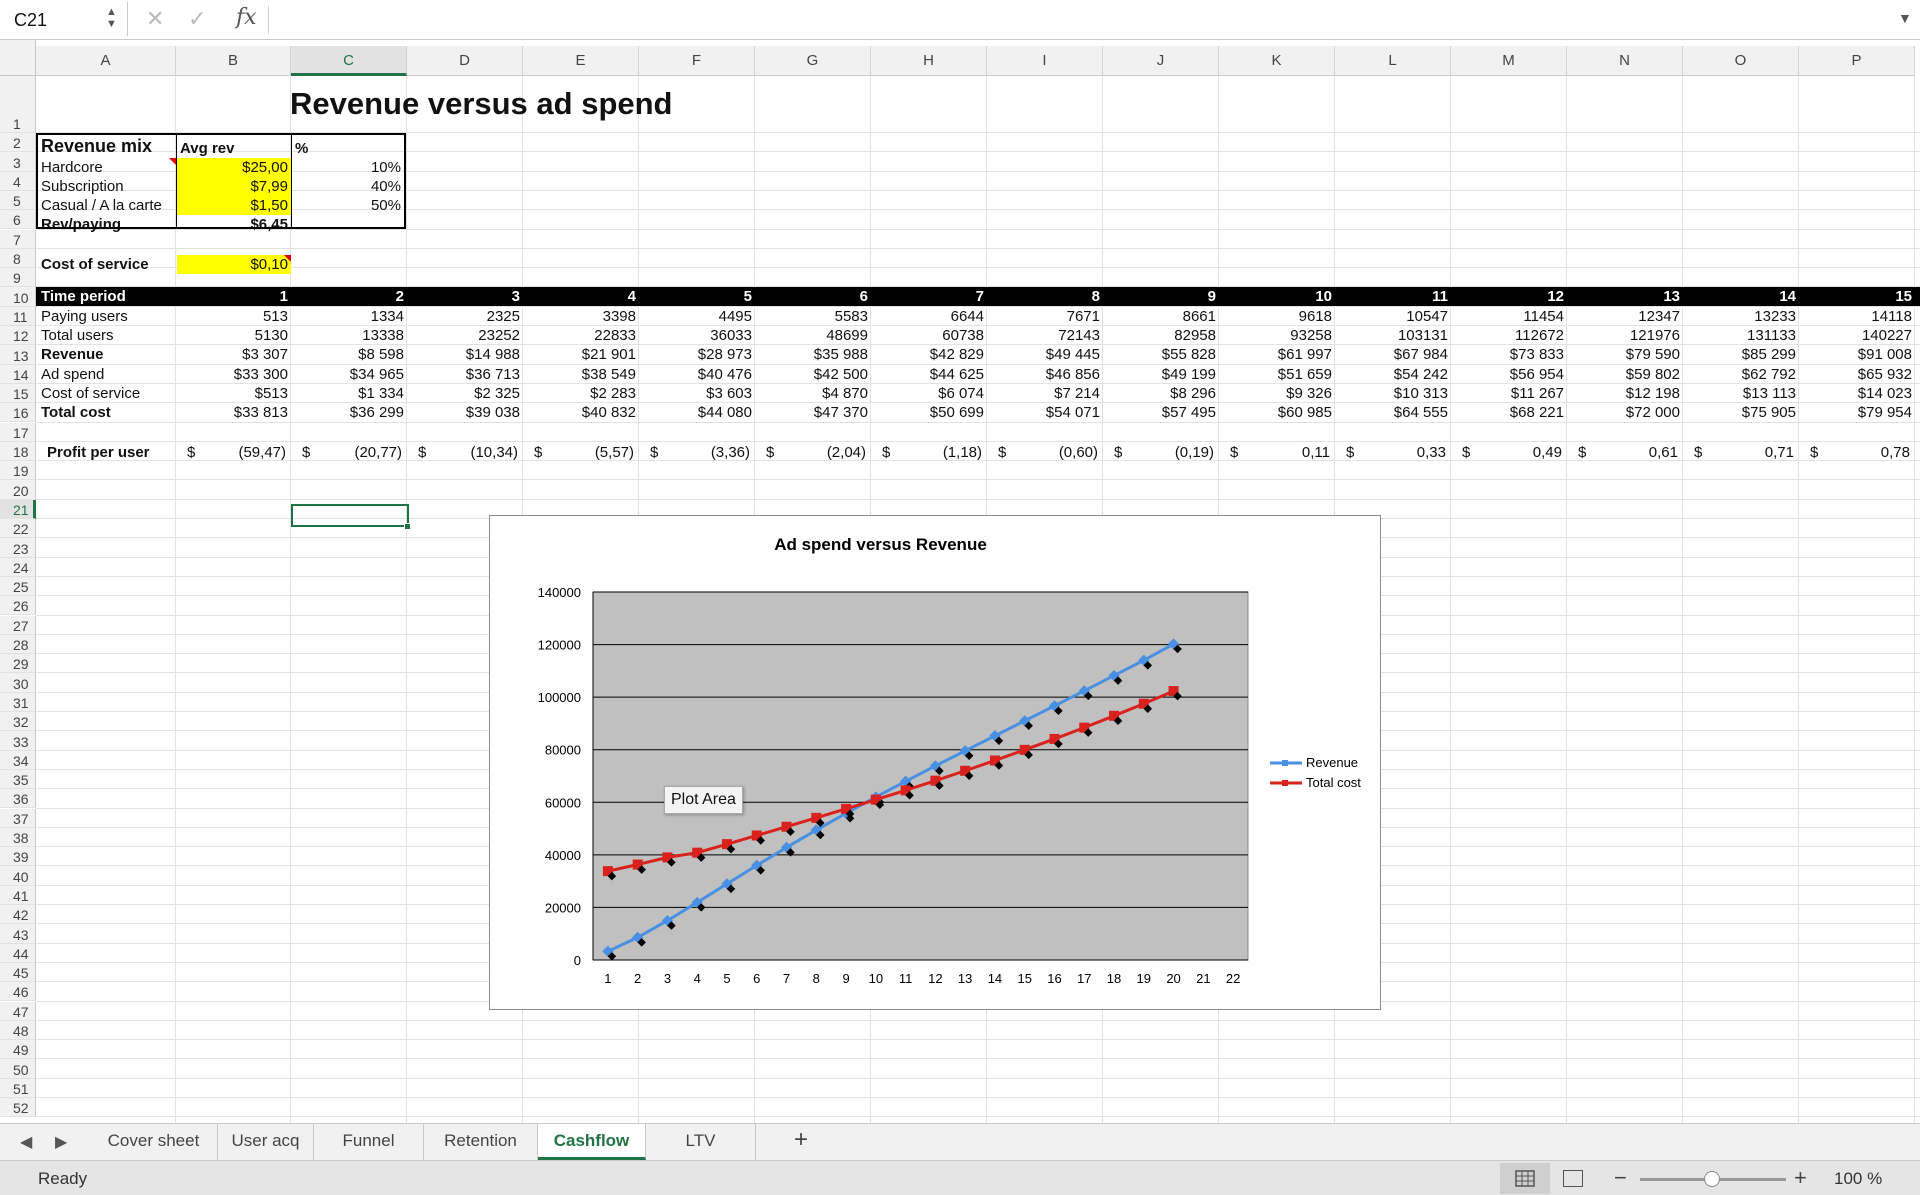 The width and height of the screenshot is (1920, 1195). I want to click on formula-input, so click(1078, 19).